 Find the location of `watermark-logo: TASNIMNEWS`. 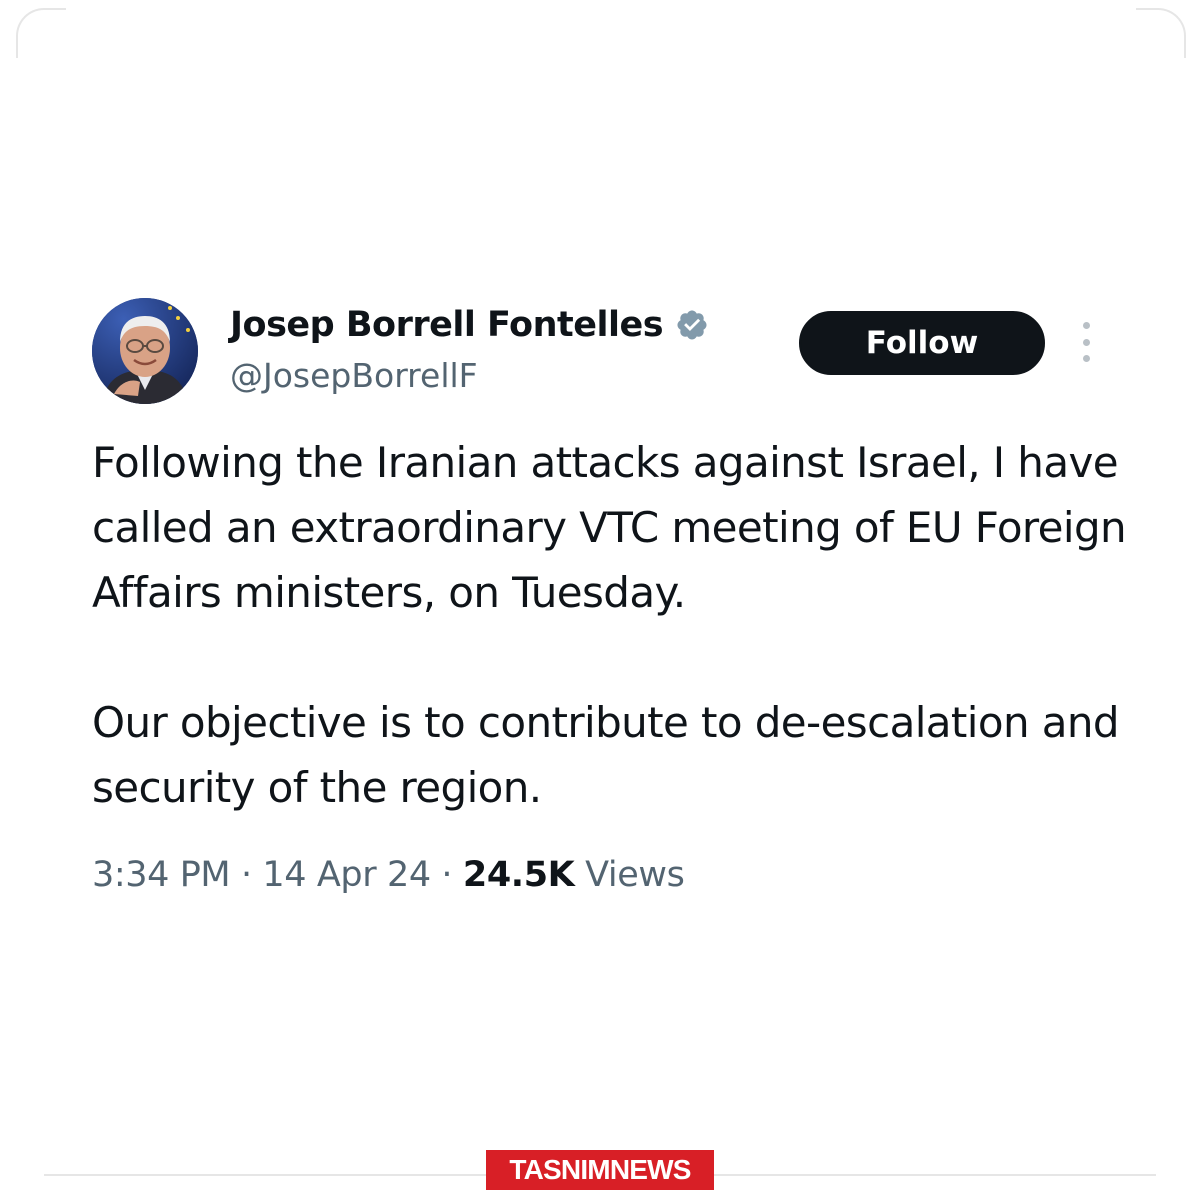

watermark-logo: TASNIMNEWS is located at coordinates (600, 1170).